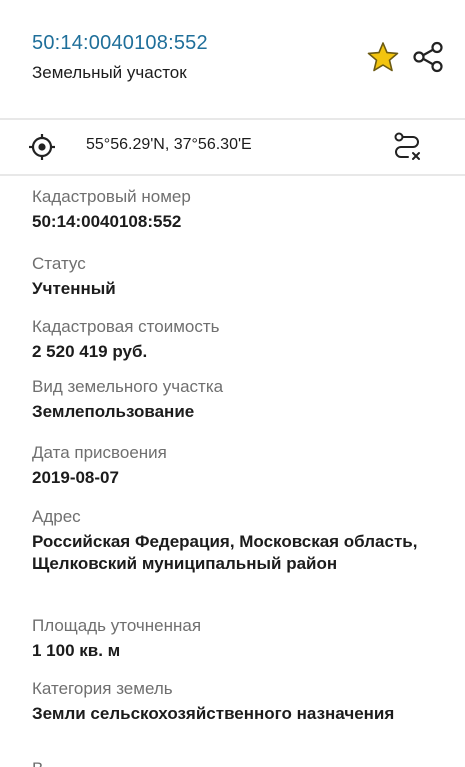  Describe the element at coordinates (125, 339) in the screenshot. I see `field-cadastral-value: Кадастровая стоимость 2 520 419 руб.` at that location.